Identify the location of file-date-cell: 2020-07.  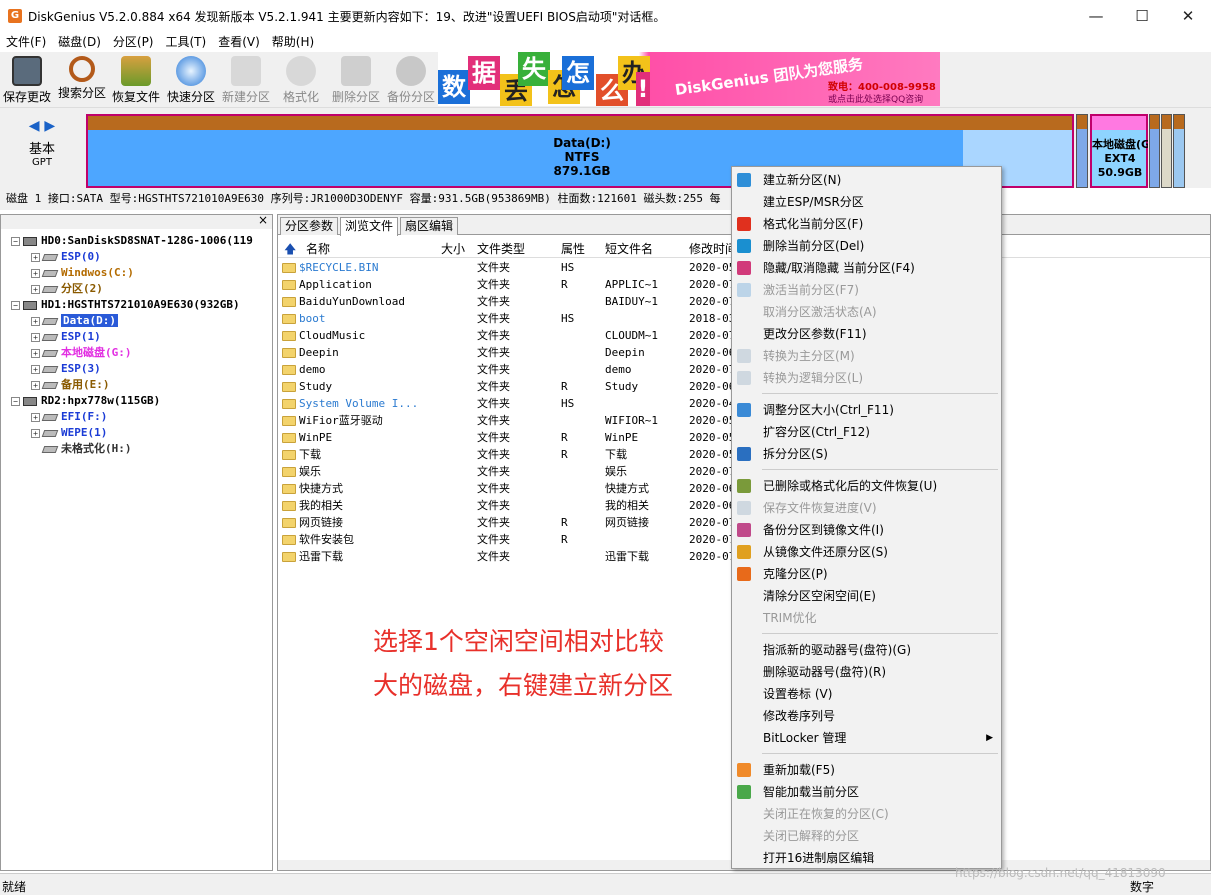
(712, 539).